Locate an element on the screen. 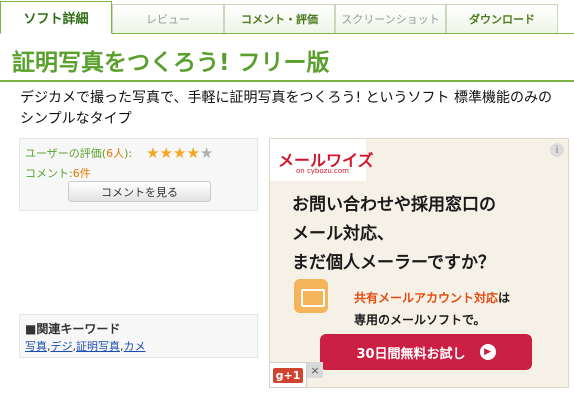  mail-icon is located at coordinates (311, 296).